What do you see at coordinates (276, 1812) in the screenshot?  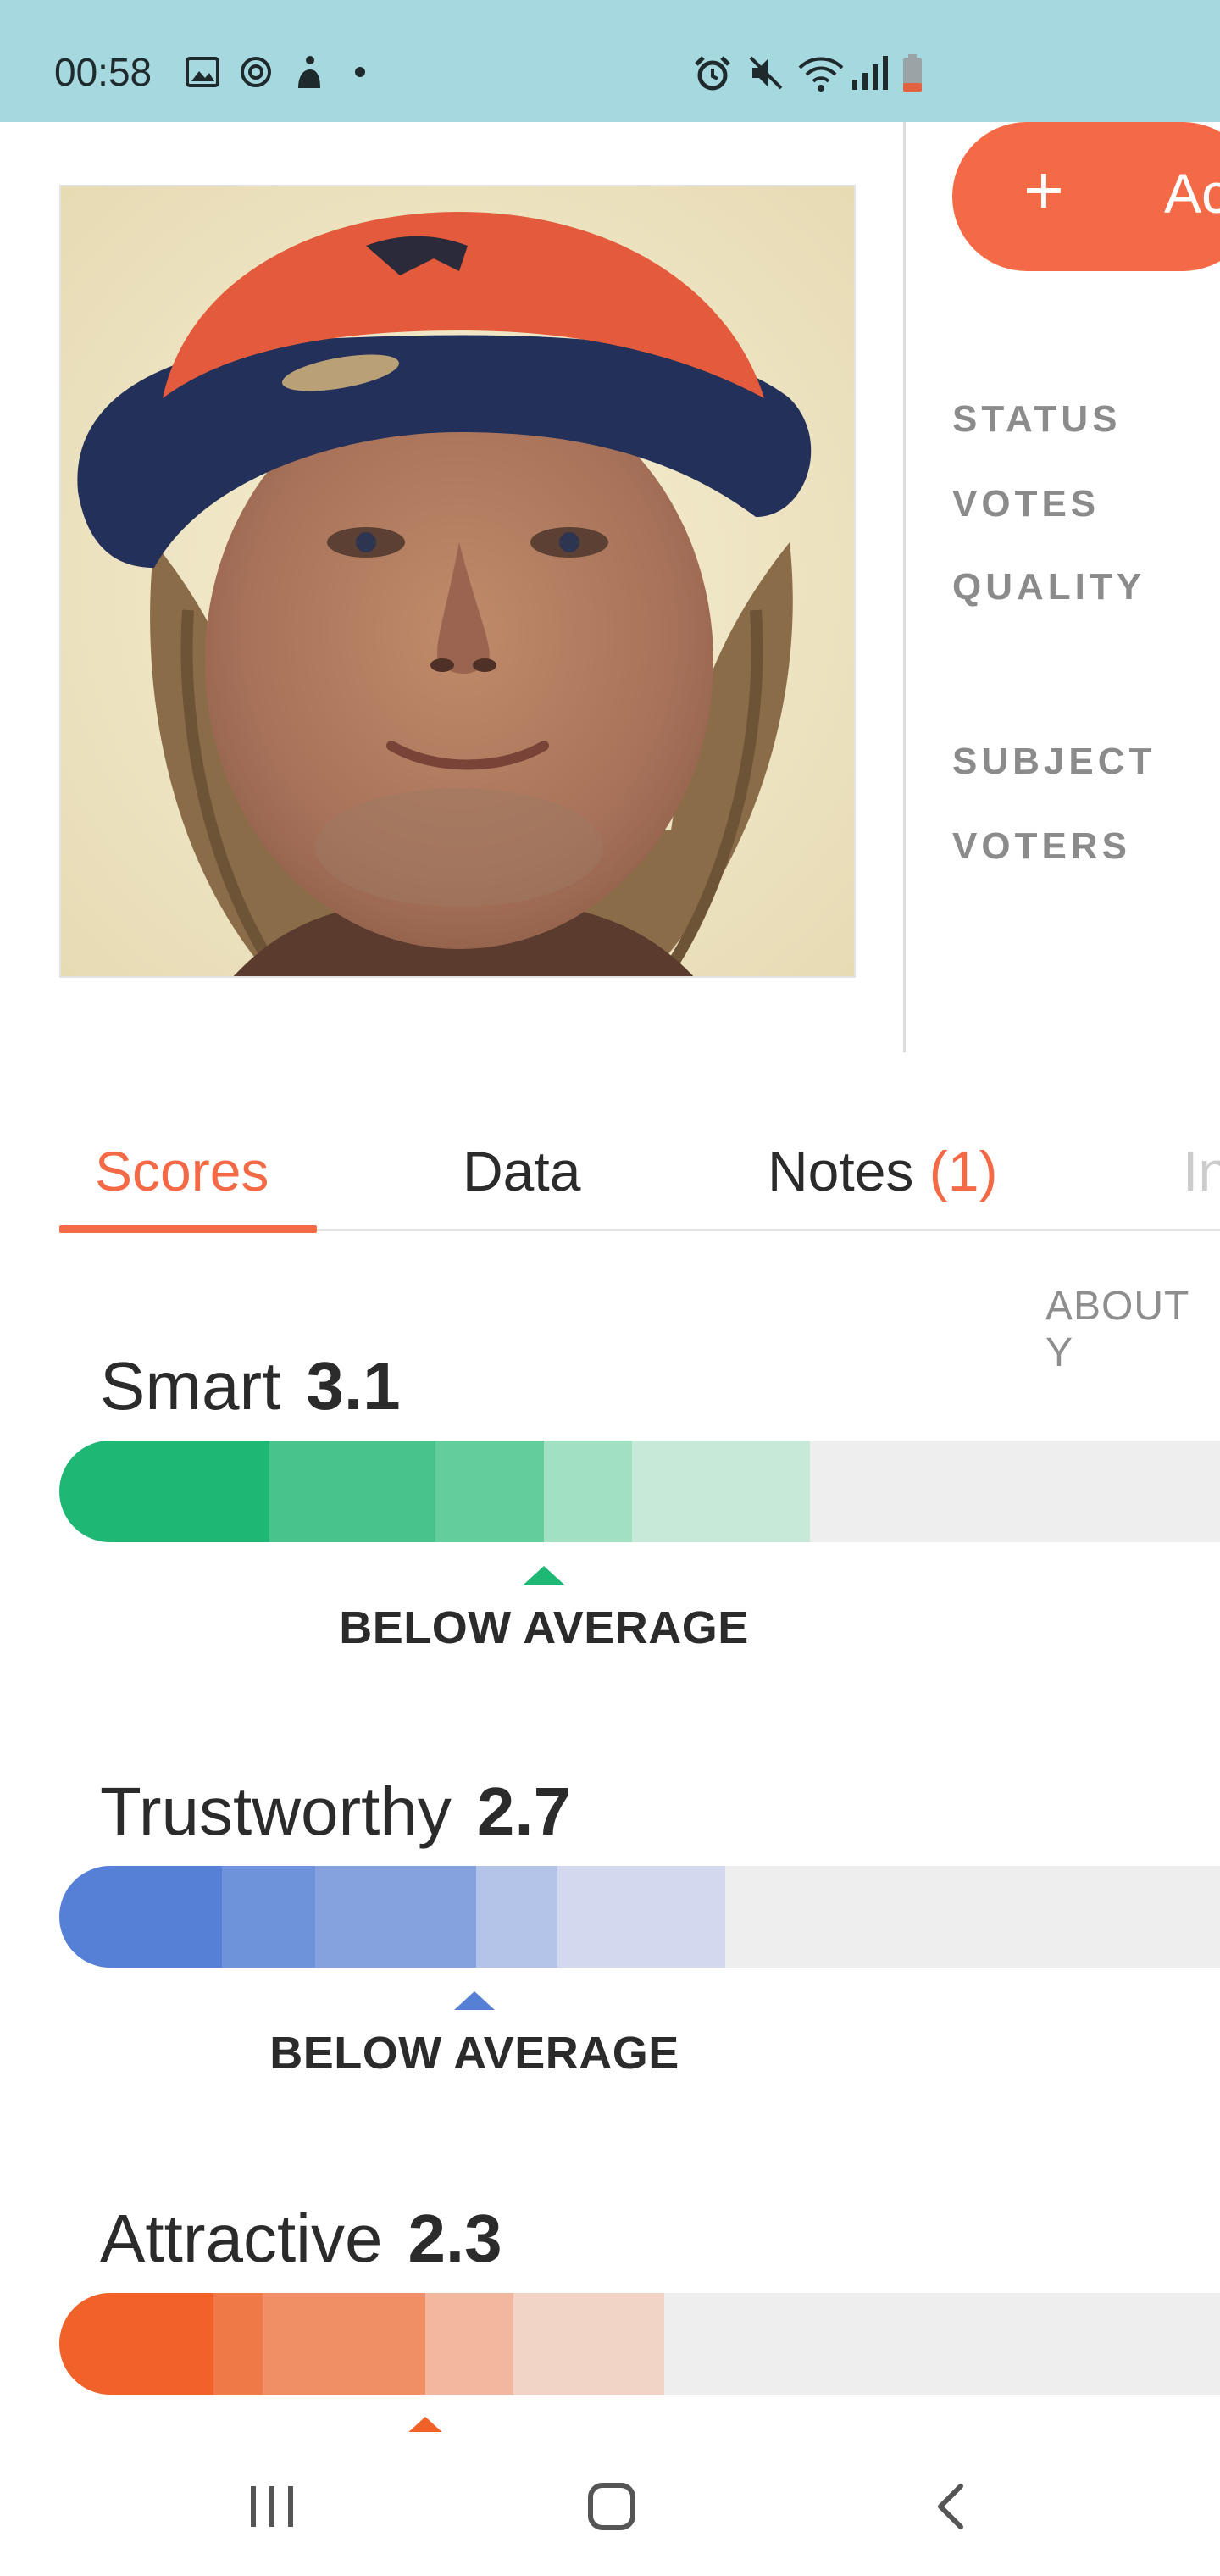 I see `trustworthy-label: Trustworthy` at bounding box center [276, 1812].